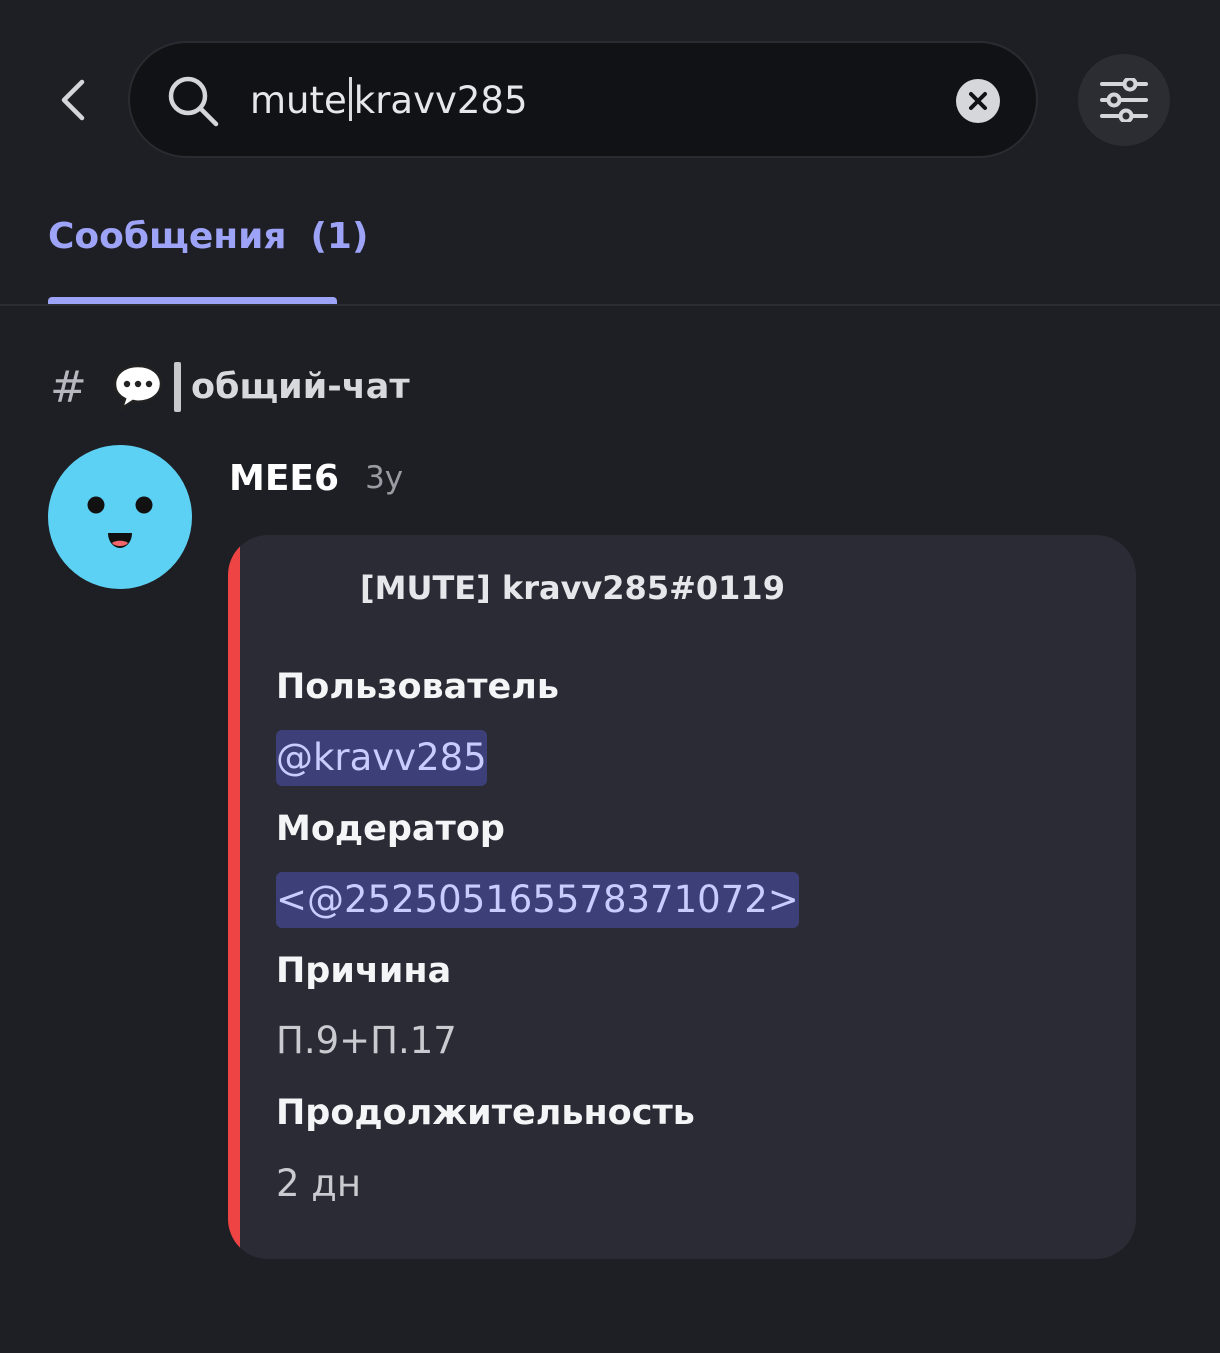 The image size is (1220, 1353). I want to click on chevron-left-icon, so click(73, 100).